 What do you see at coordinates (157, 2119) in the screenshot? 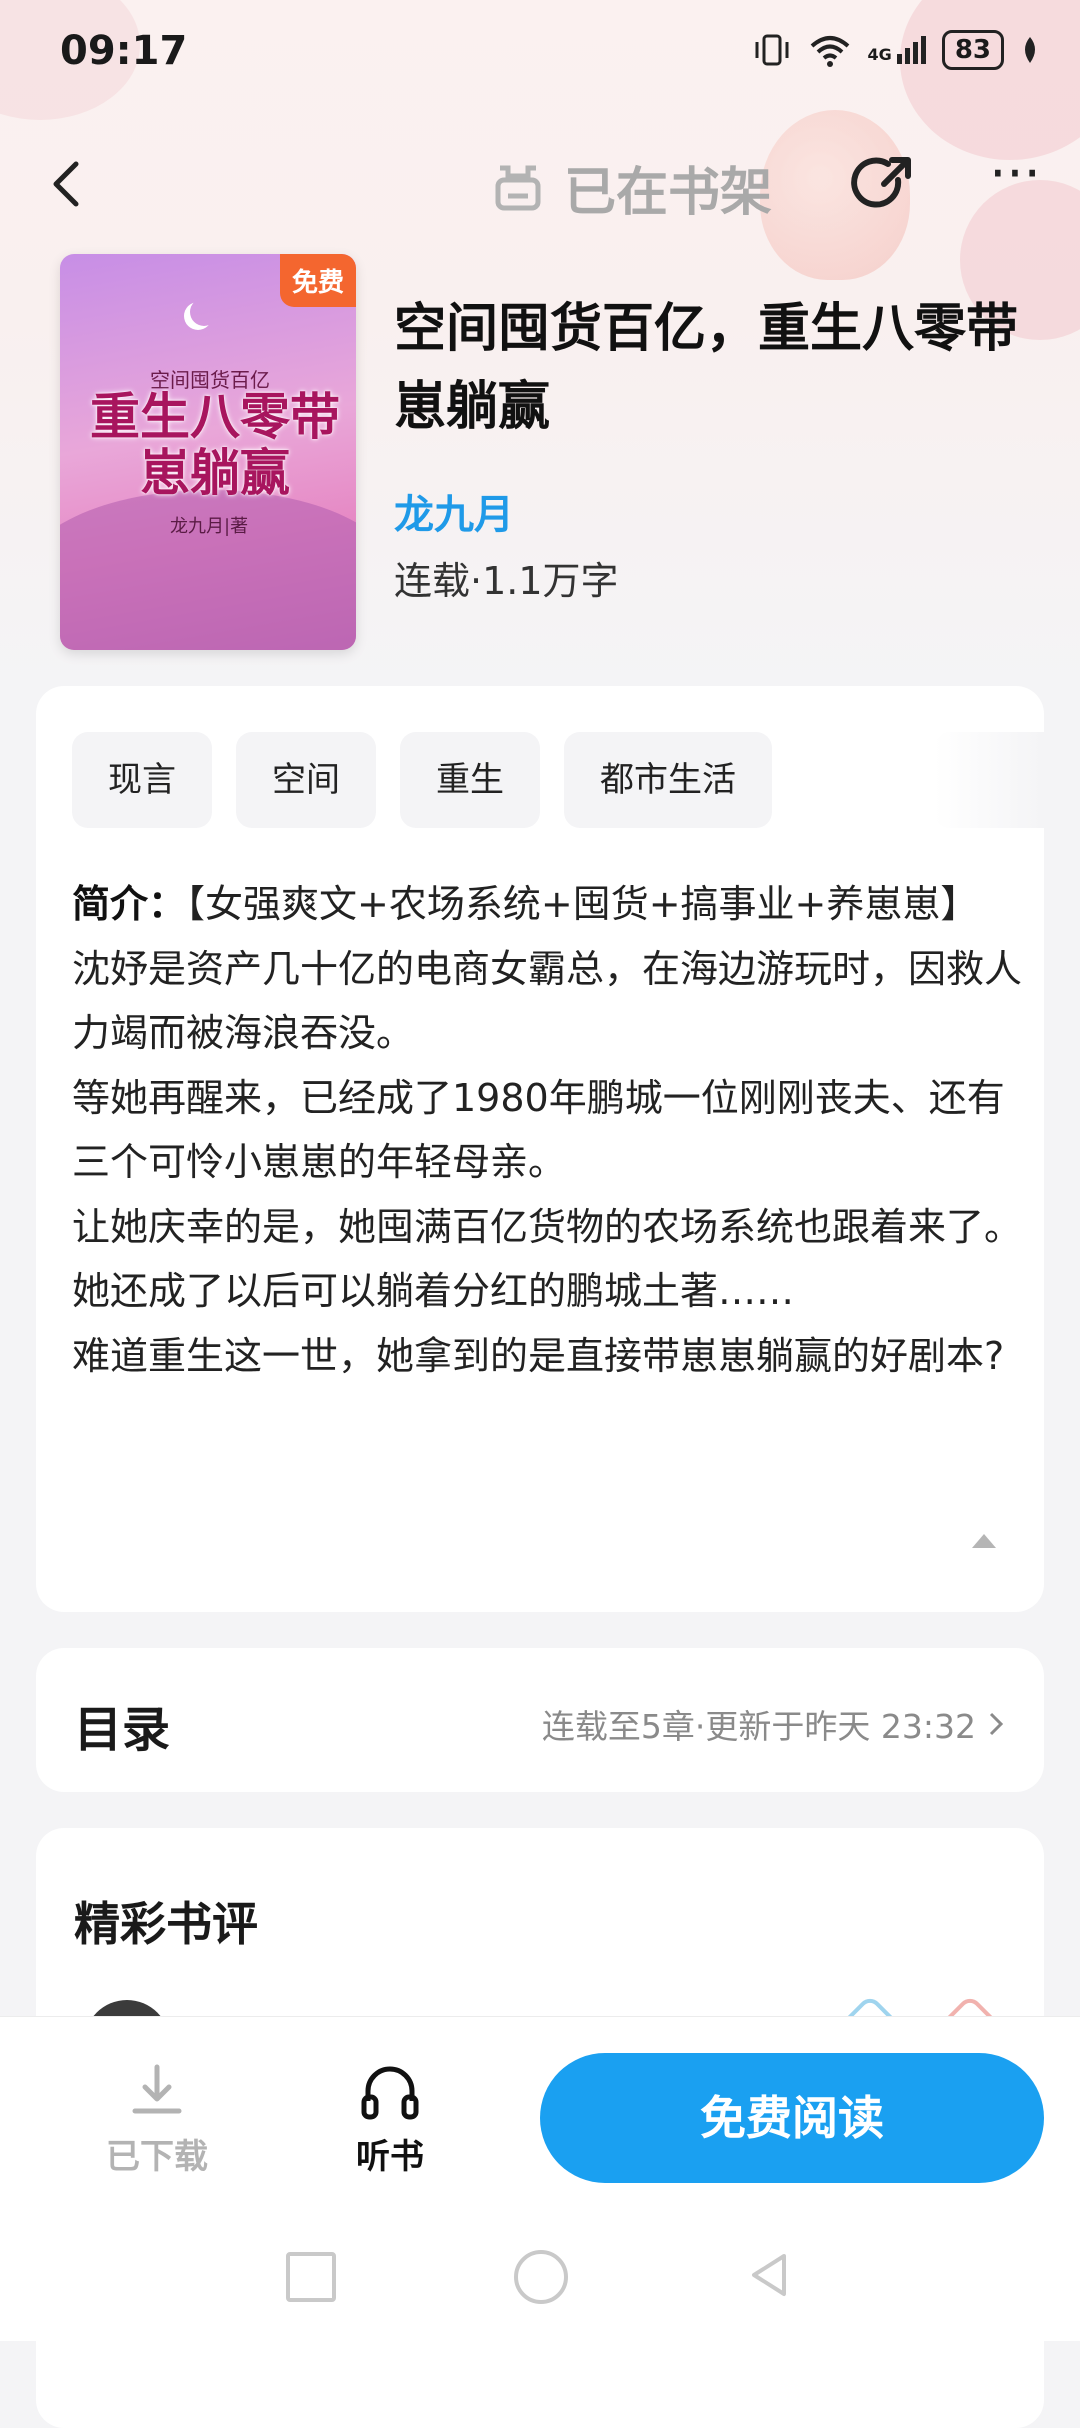
I see `download-button: 已下载` at bounding box center [157, 2119].